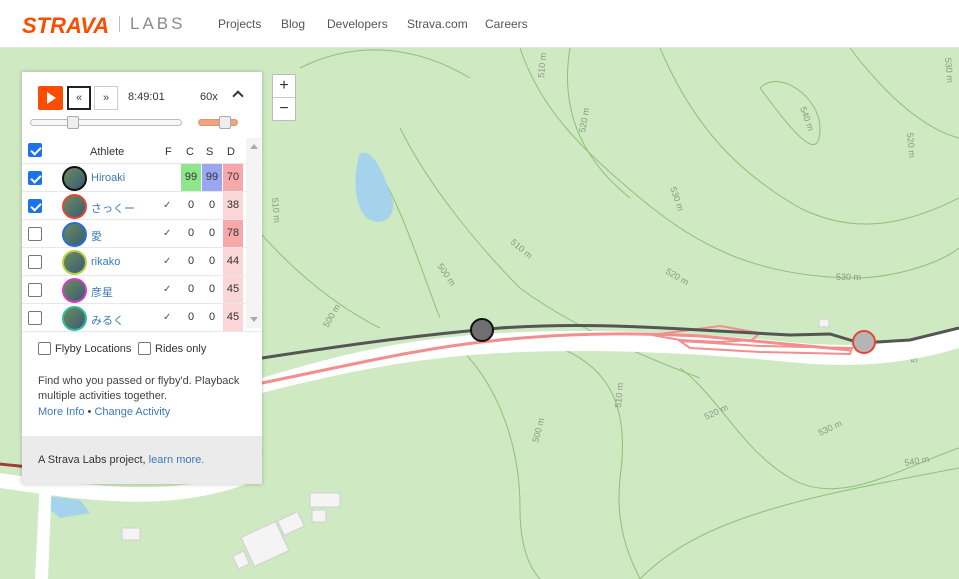 Image resolution: width=959 pixels, height=579 pixels. What do you see at coordinates (119, 24) in the screenshot?
I see `logo-divider` at bounding box center [119, 24].